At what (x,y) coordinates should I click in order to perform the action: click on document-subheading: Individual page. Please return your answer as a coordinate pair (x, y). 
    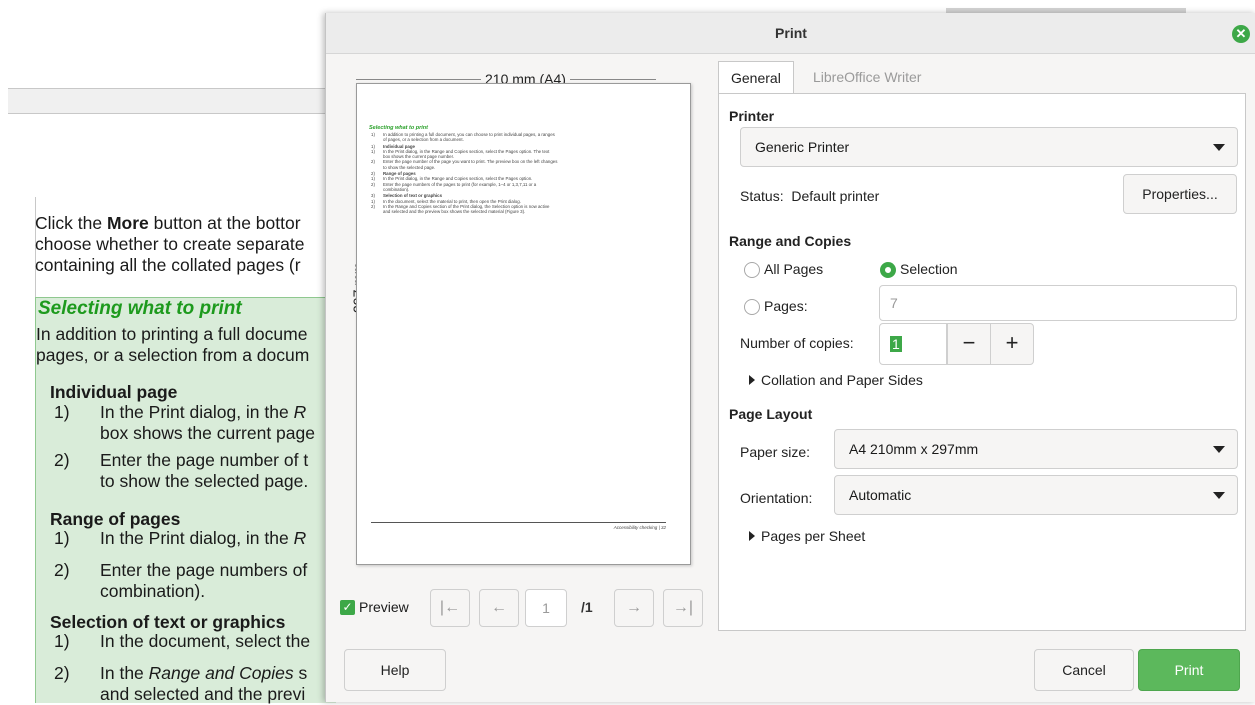
    Looking at the image, I should click on (114, 392).